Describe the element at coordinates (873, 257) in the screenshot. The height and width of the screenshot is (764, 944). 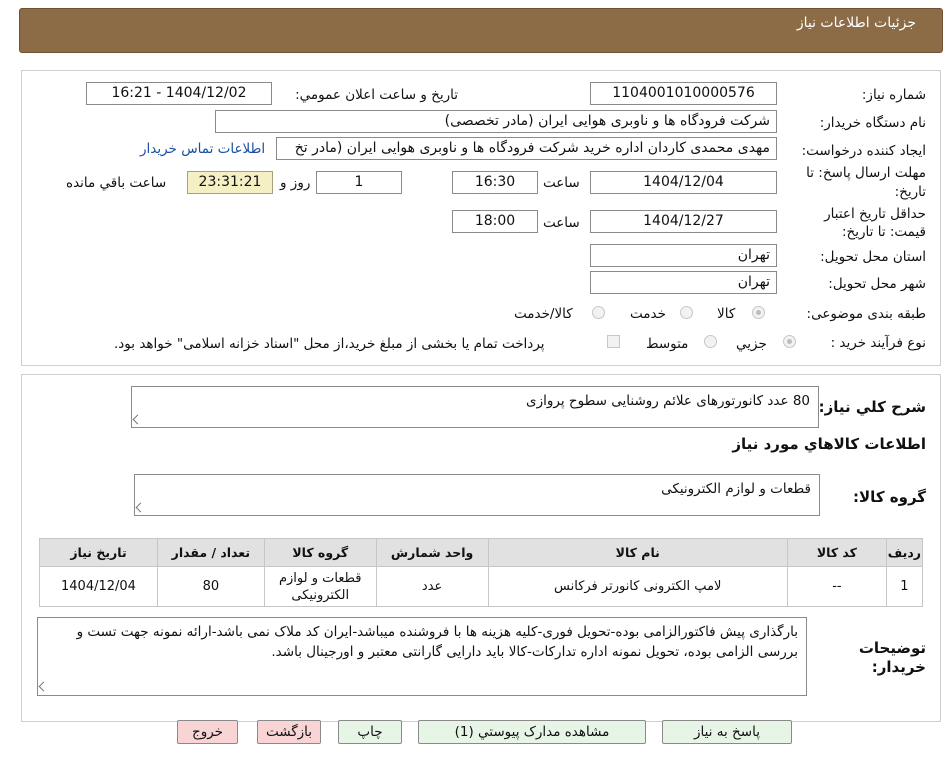
I see `province-label: استان محل تحویل:` at that location.